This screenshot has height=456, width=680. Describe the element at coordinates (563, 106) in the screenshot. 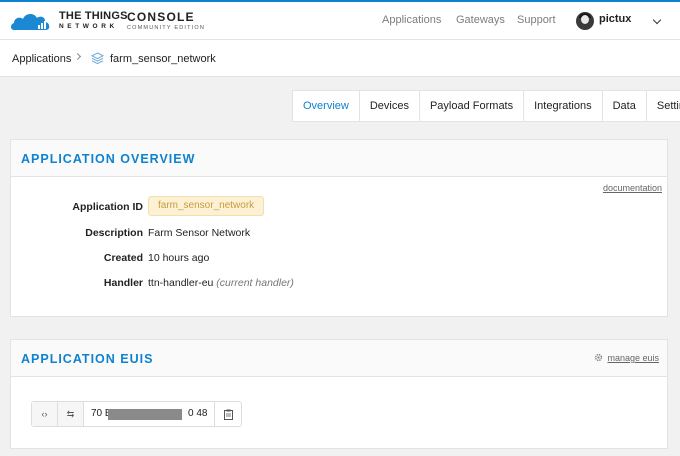

I see `tab-integrations: Integrations` at that location.